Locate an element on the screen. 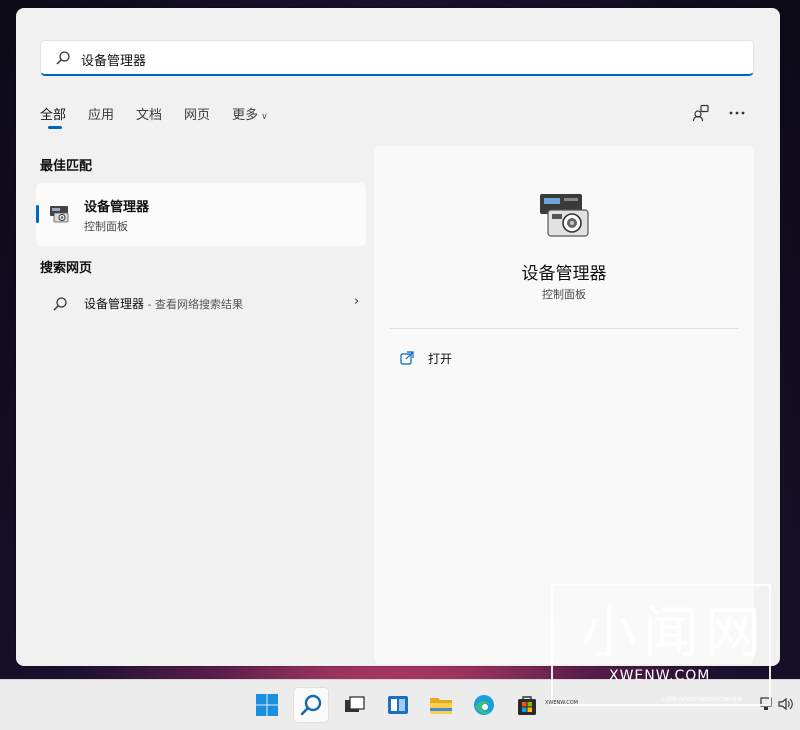  volume-icon is located at coordinates (786, 705).